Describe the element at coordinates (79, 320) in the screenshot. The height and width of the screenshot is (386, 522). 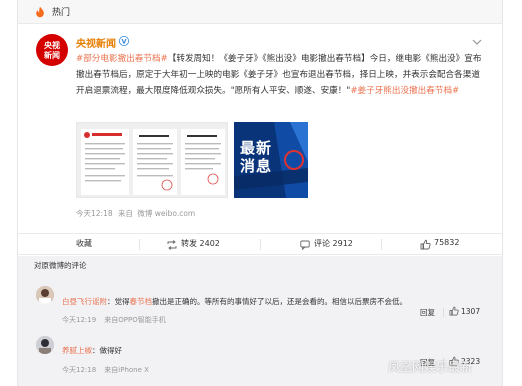
I see `comment-time: 今天12:19` at that location.